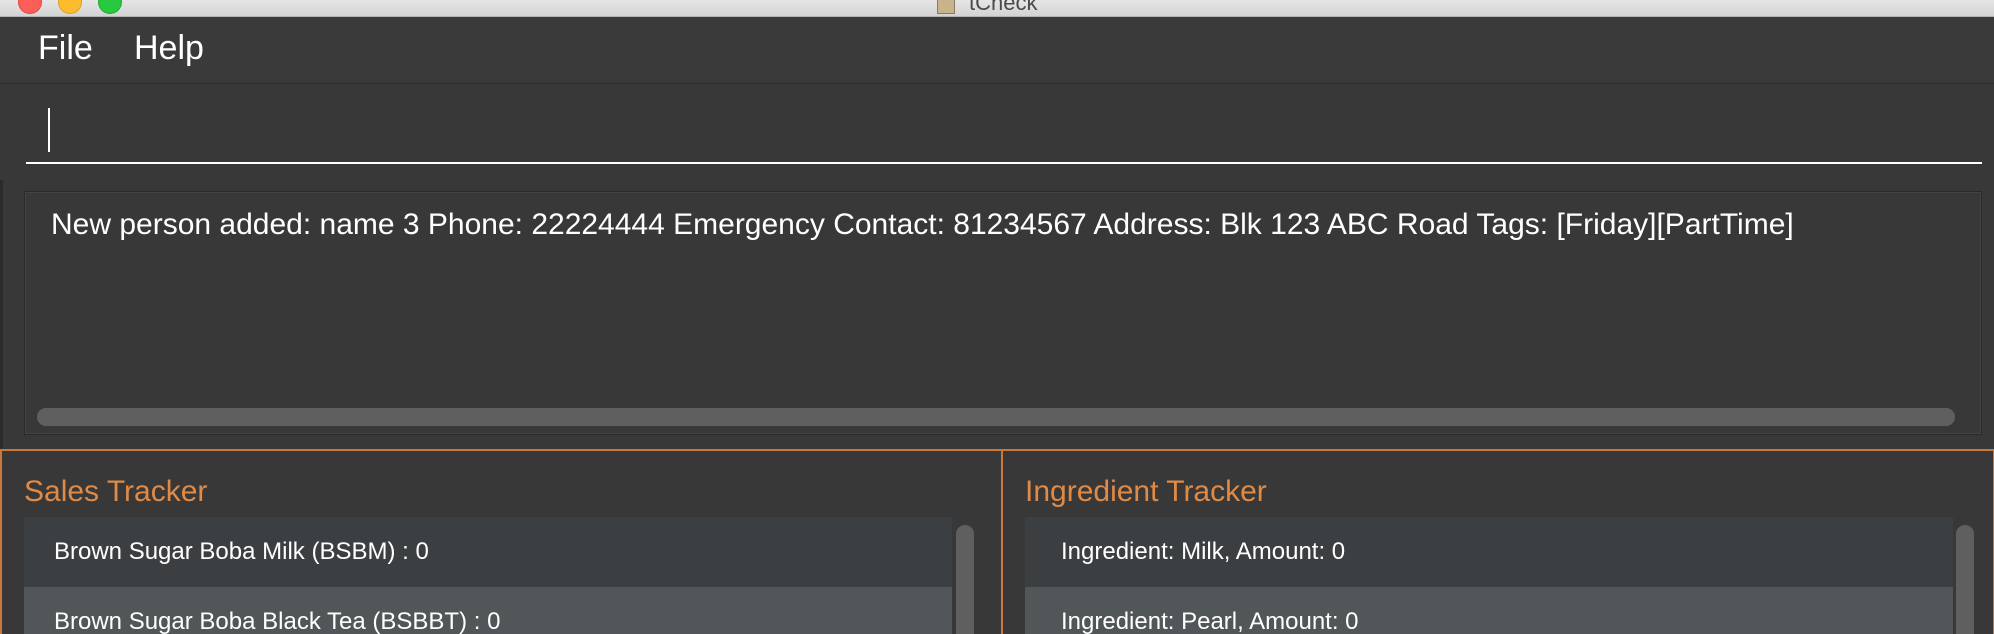 Image resolution: width=1994 pixels, height=634 pixels. I want to click on close-window-button, so click(30, 7).